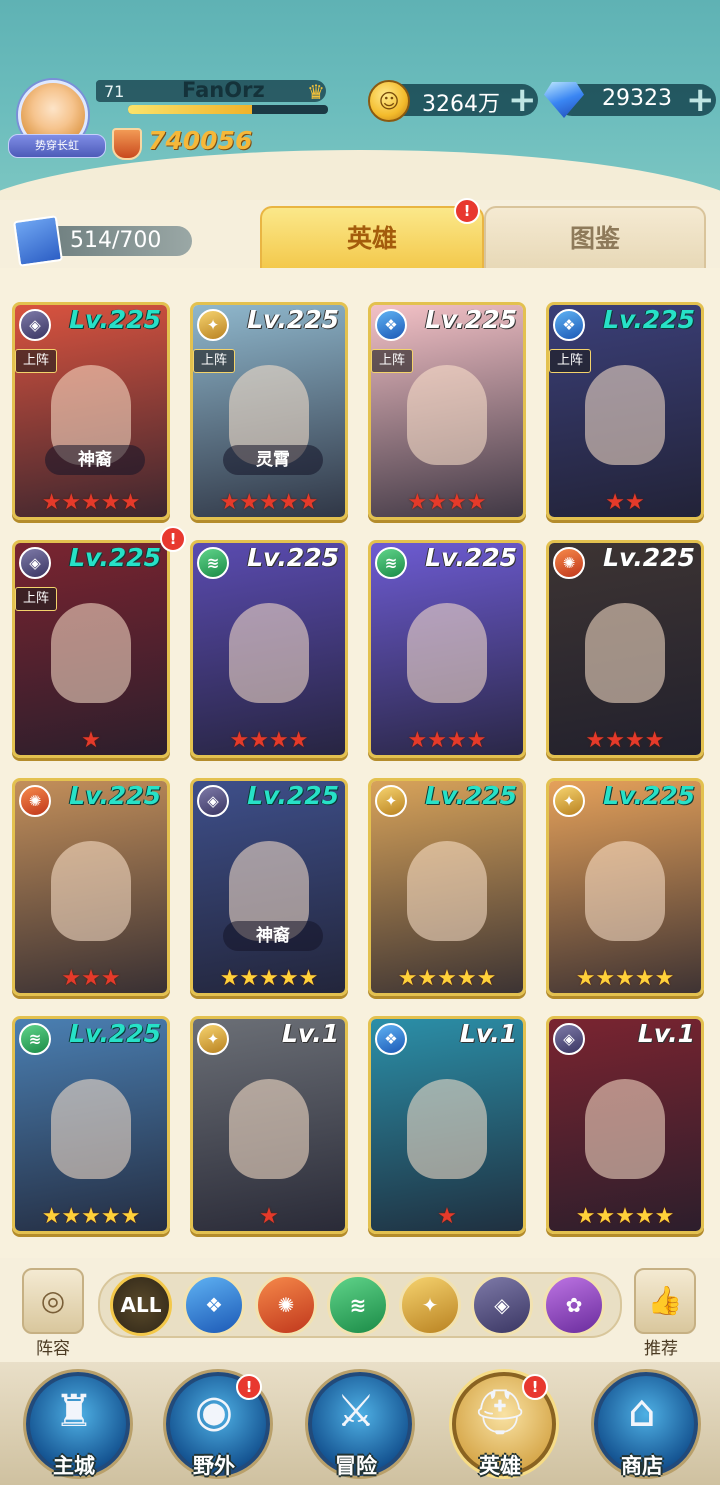 The image size is (720, 1485). Describe the element at coordinates (430, 1305) in the screenshot. I see `filter-light-button: ✦` at that location.